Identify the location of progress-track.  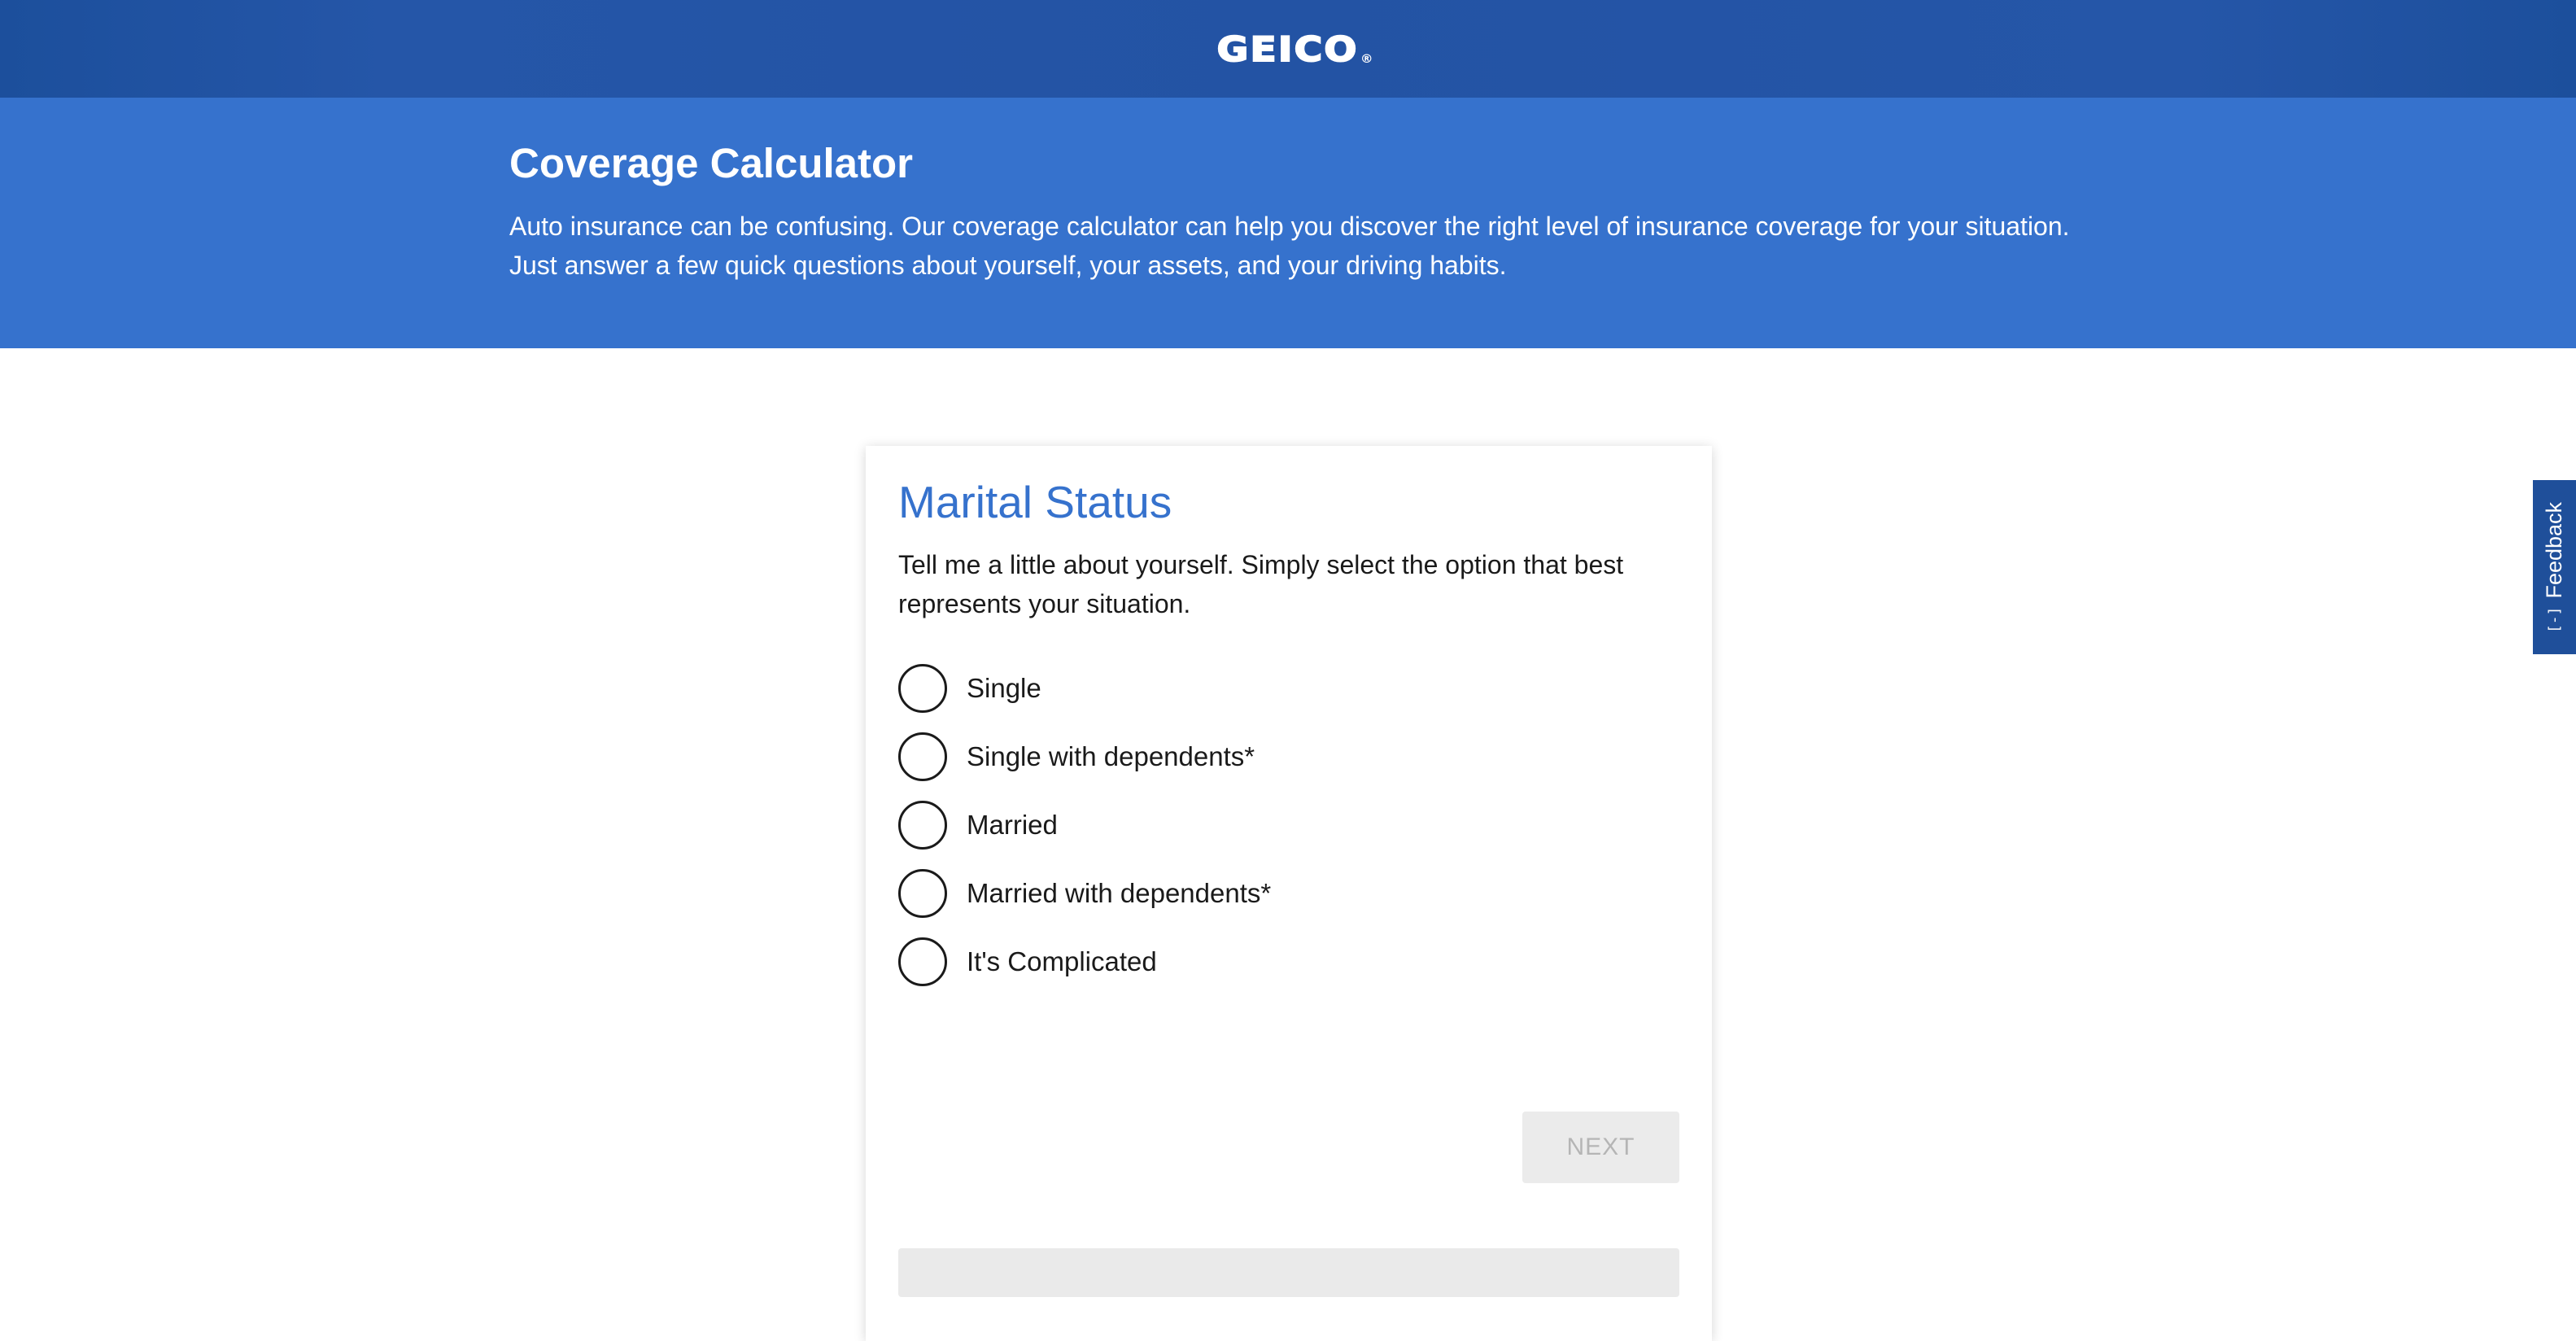
(1288, 1272).